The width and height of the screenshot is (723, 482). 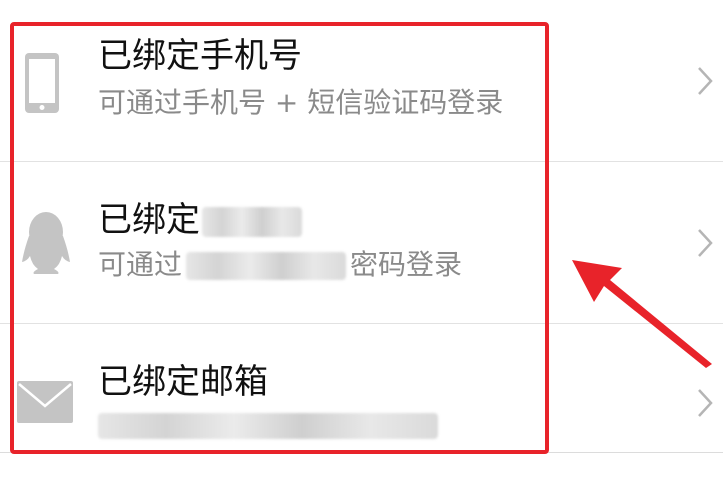 What do you see at coordinates (406, 264) in the screenshot?
I see `bound-qq-subtitle-suffix: 密码登录` at bounding box center [406, 264].